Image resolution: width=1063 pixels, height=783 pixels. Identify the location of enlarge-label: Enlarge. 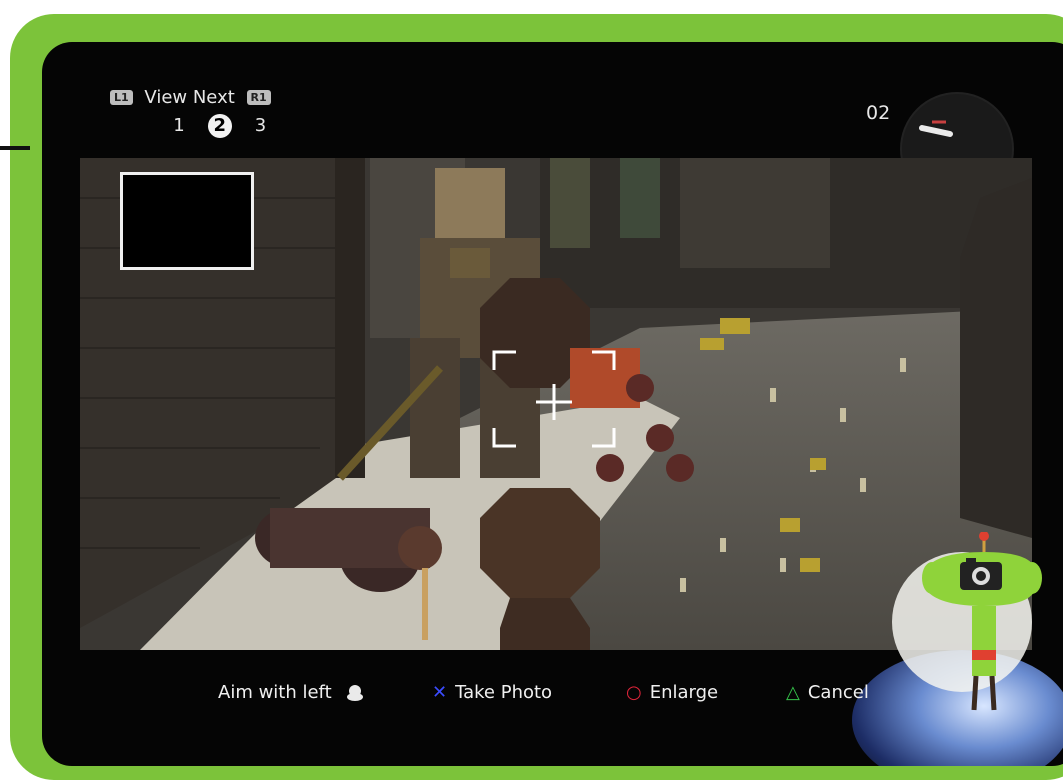
(684, 692).